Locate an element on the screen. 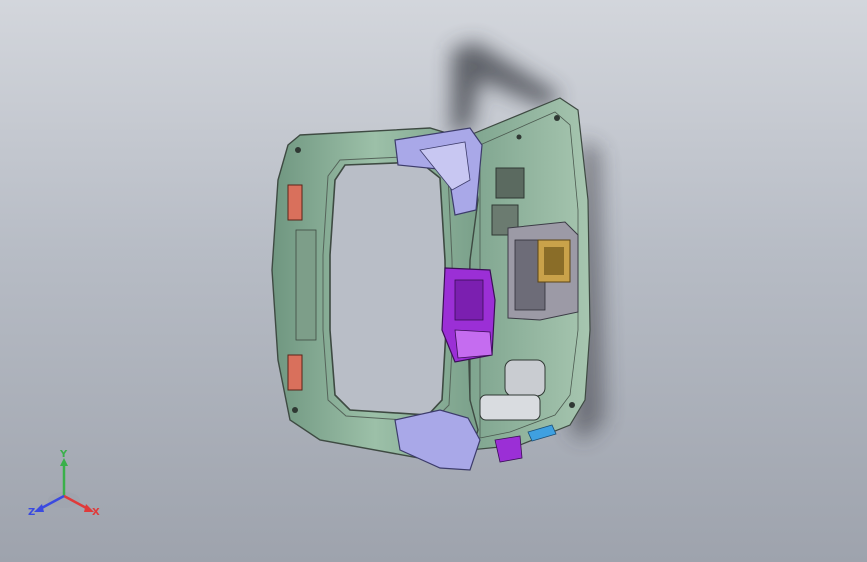  z-axis-label: Z is located at coordinates (31, 512).